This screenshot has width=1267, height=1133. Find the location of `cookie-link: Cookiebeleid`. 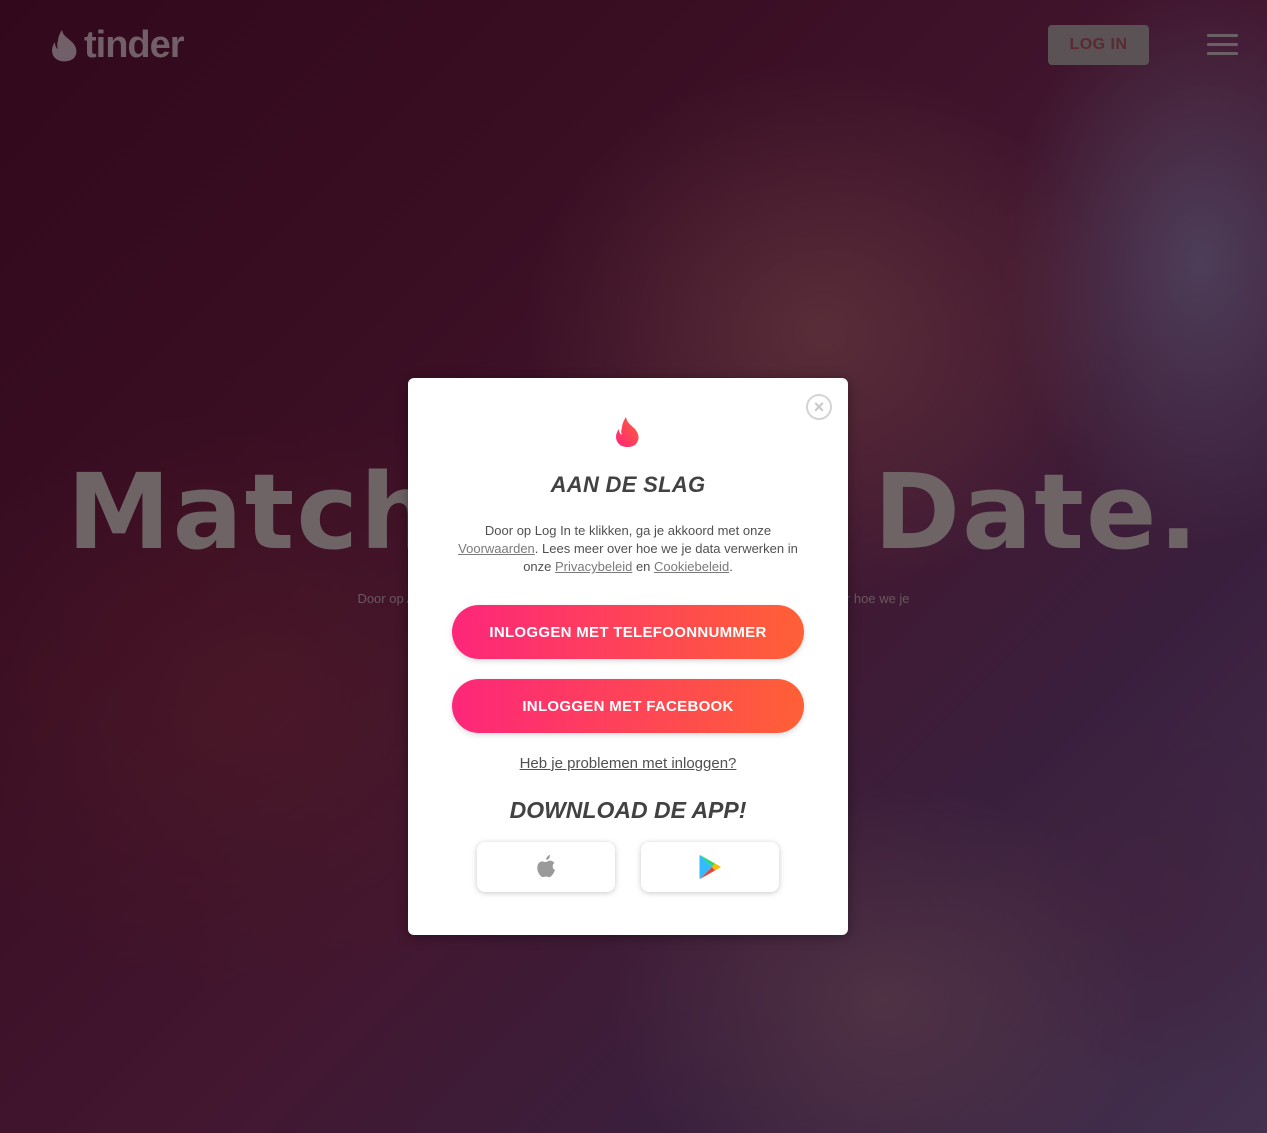

cookie-link: Cookiebeleid is located at coordinates (691, 566).